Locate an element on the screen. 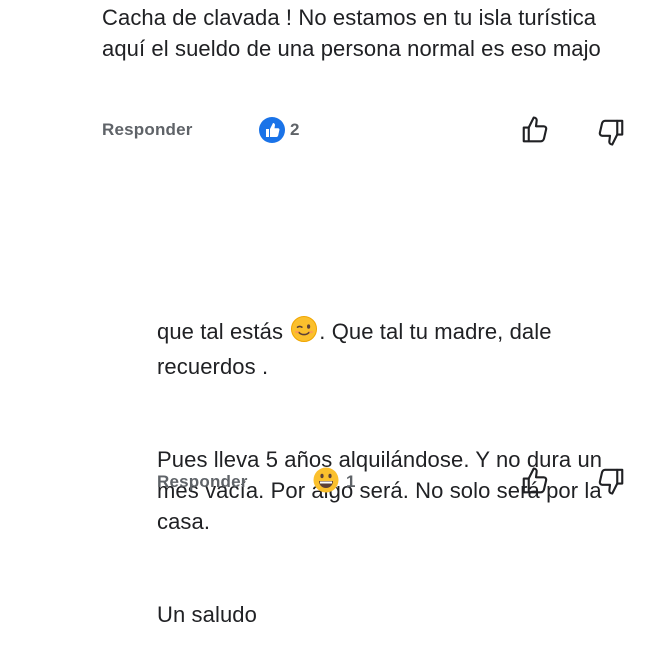 The height and width of the screenshot is (661, 650). comment-line-3: Un saludo is located at coordinates (207, 614).